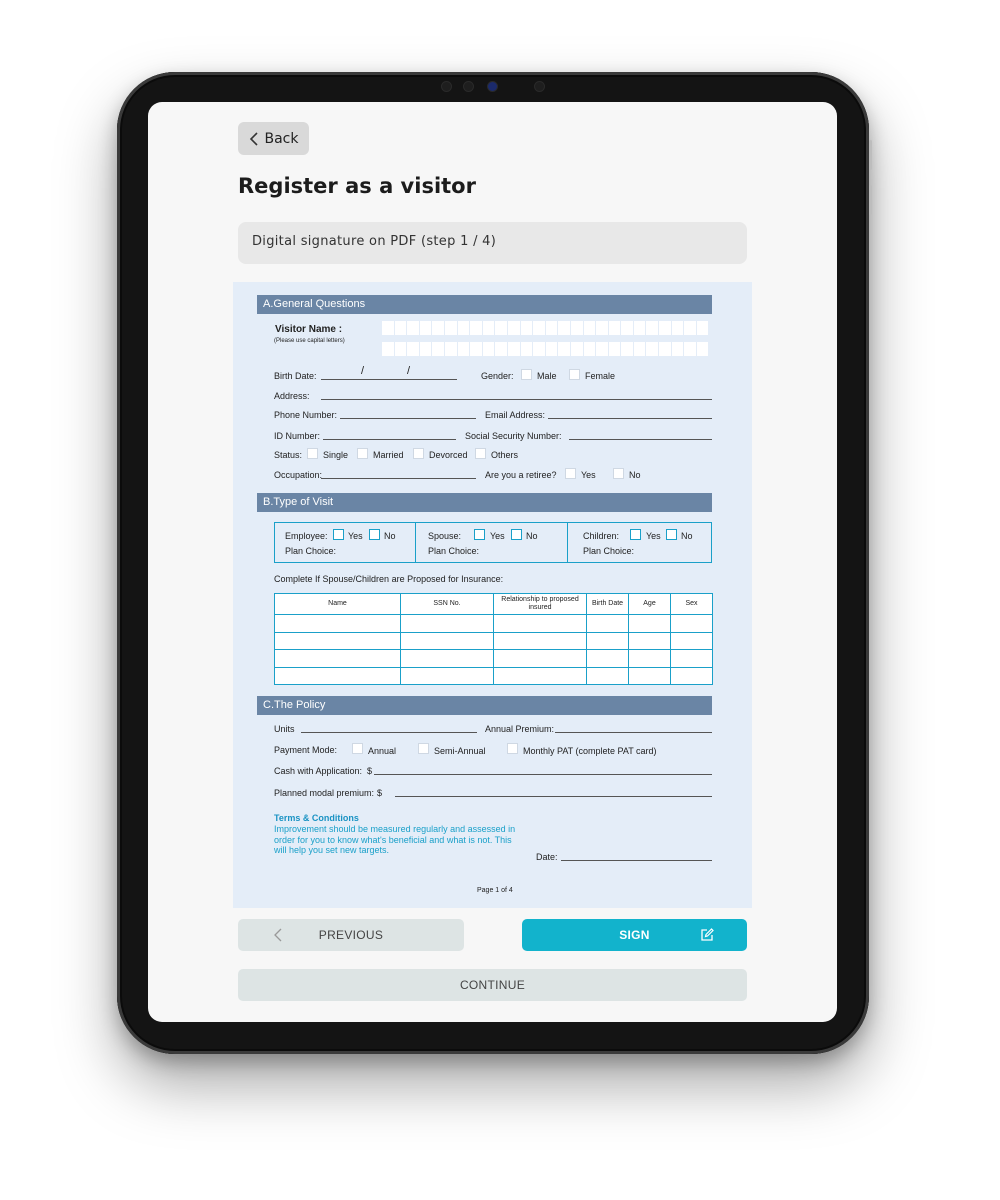 This screenshot has width=1000, height=1200. I want to click on table-header-sex: Sex, so click(691, 604).